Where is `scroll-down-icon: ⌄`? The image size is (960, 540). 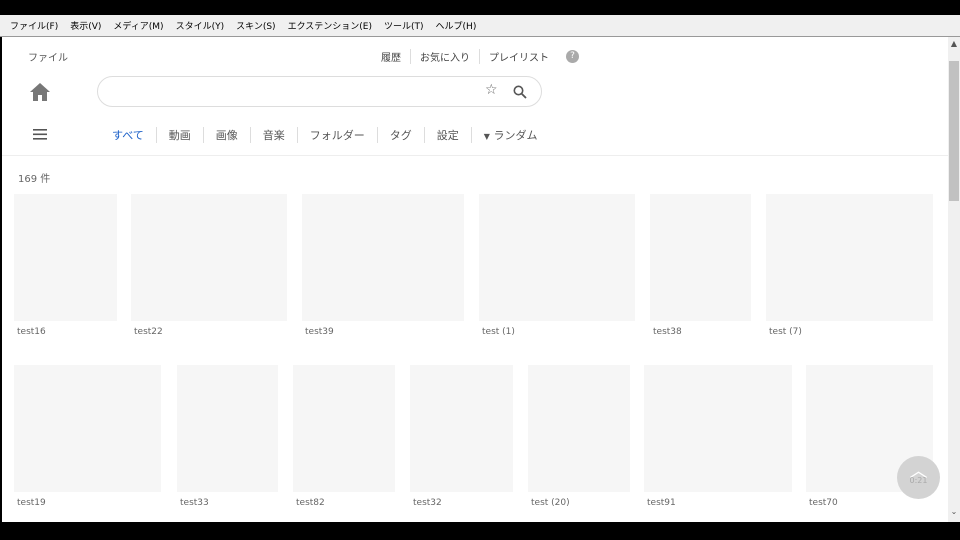
scroll-down-icon: ⌄ is located at coordinates (954, 511).